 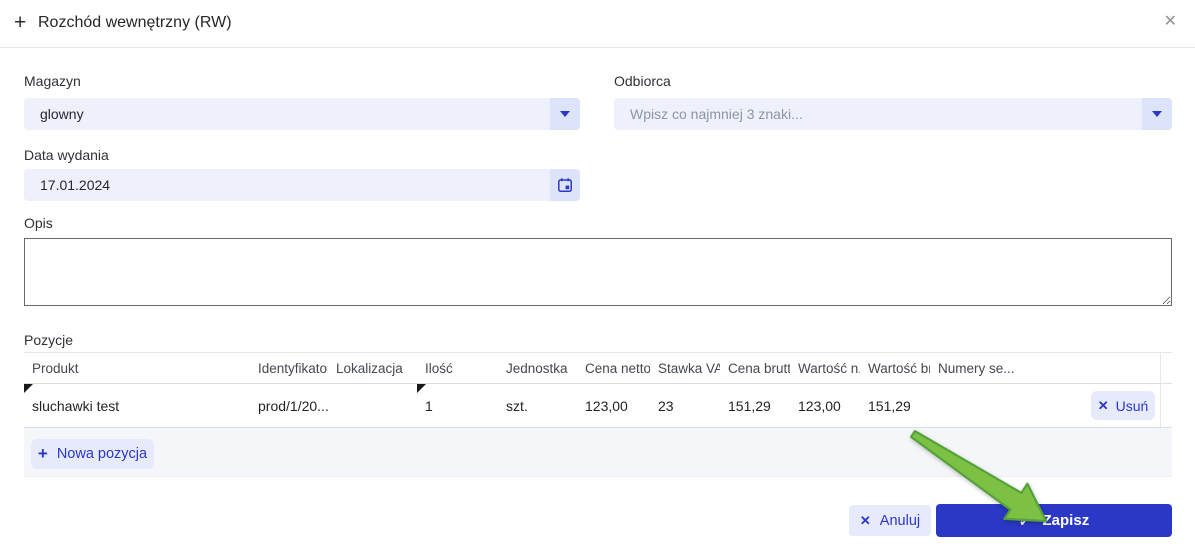 What do you see at coordinates (75, 185) in the screenshot?
I see `data-wydania-value: 17.01.2024` at bounding box center [75, 185].